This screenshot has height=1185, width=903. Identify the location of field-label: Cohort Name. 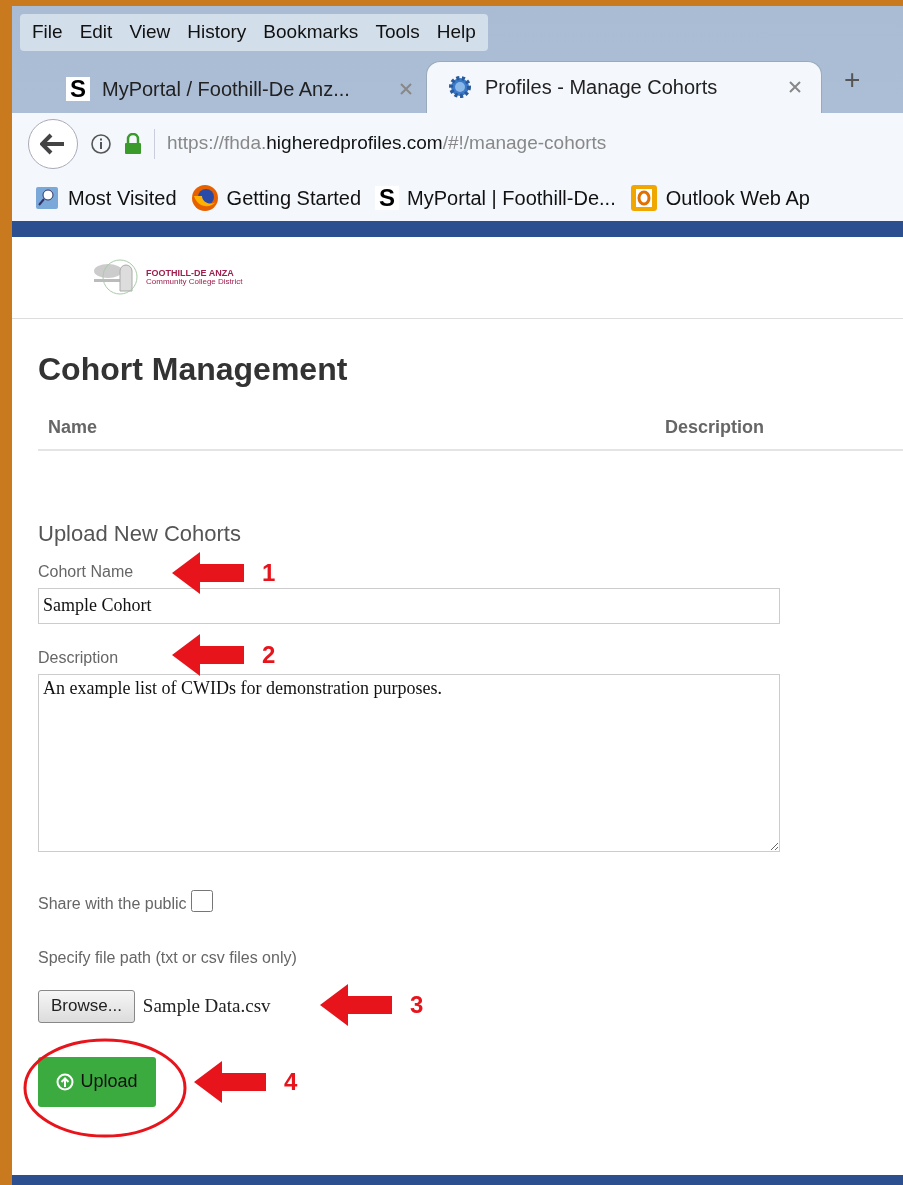
(86, 571).